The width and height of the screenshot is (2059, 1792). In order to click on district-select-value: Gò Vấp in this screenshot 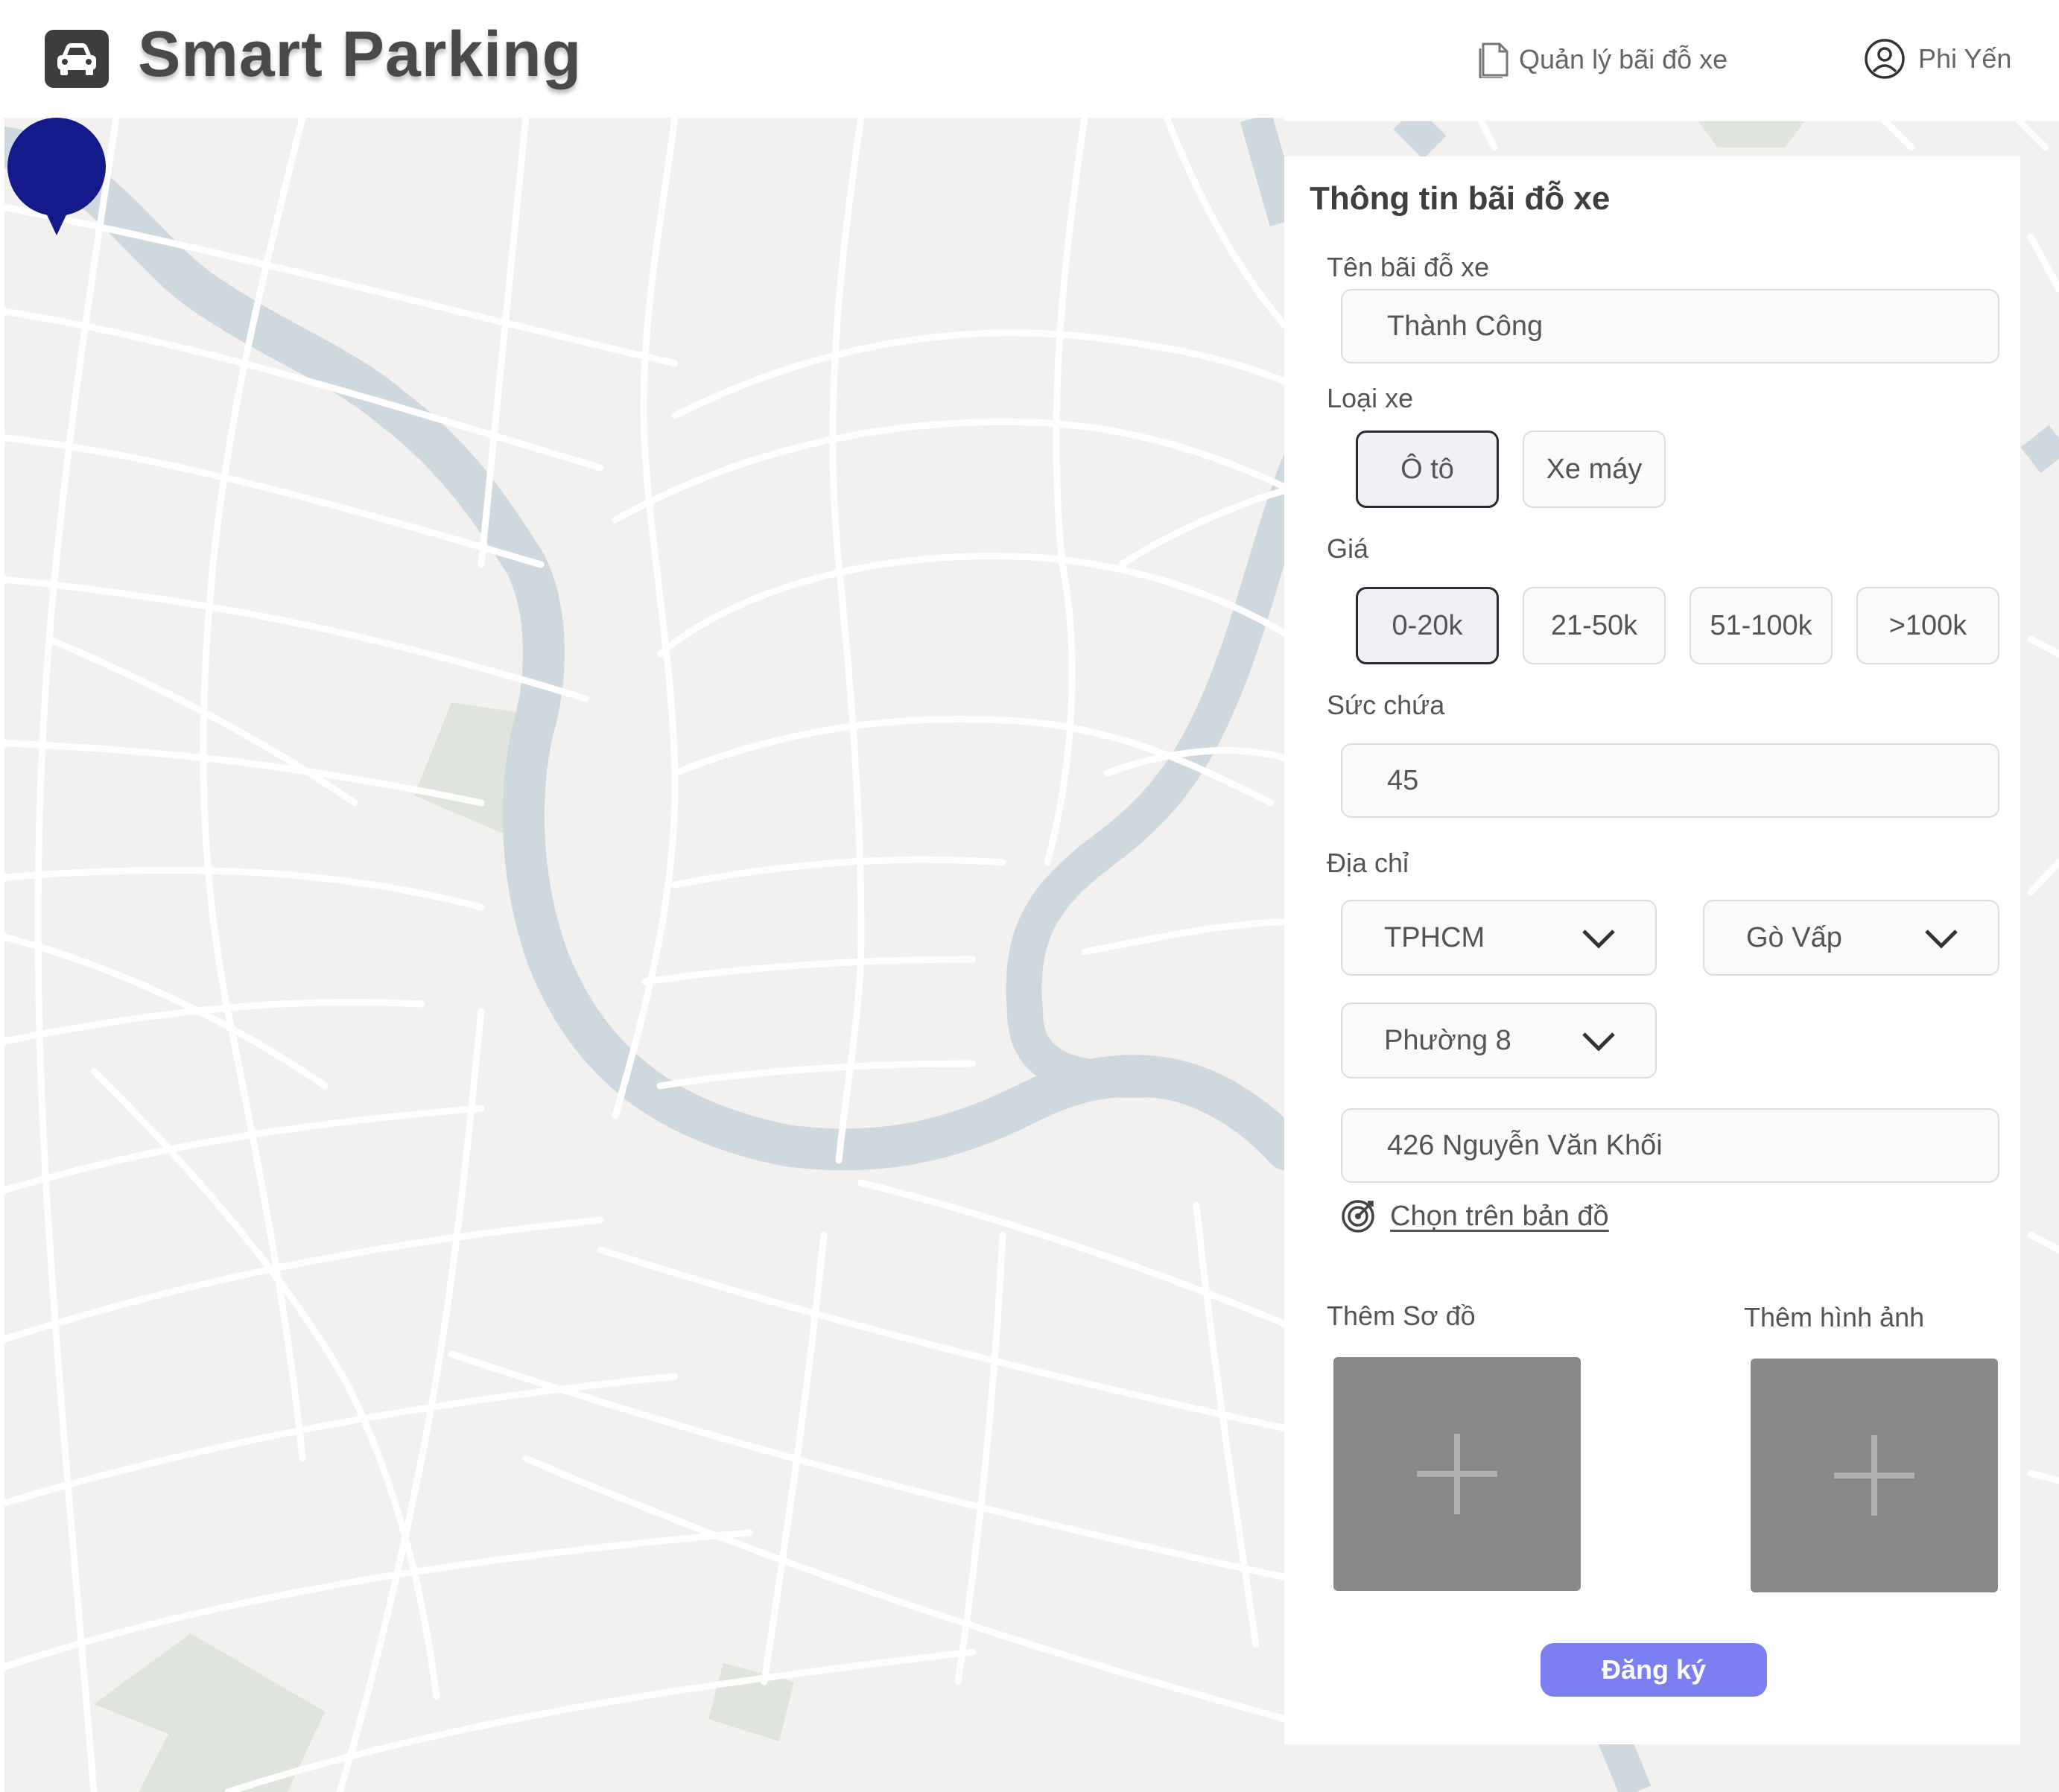, I will do `click(1794, 937)`.